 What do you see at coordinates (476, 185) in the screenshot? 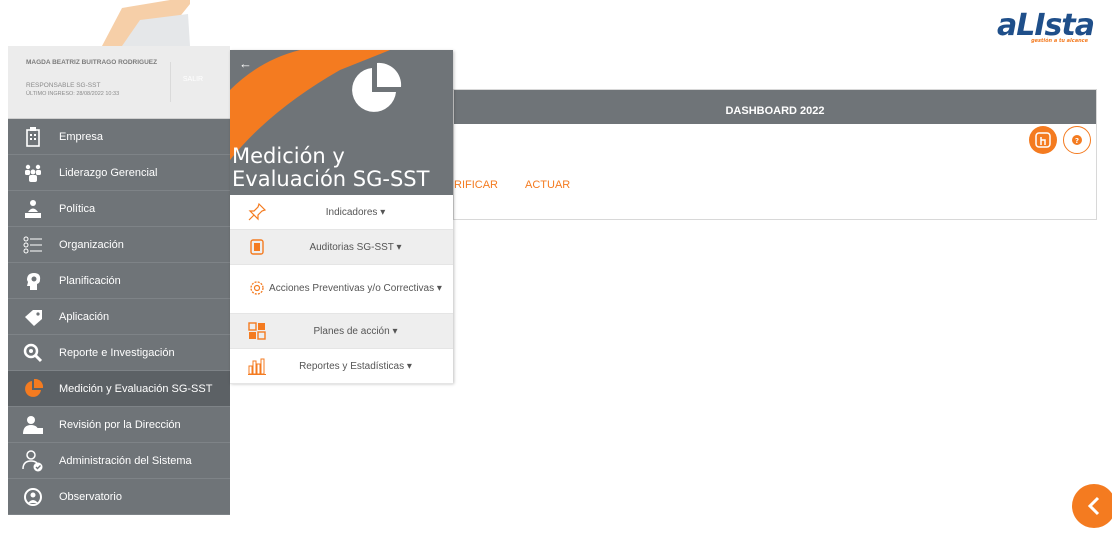
I see `tab-verificar: RIFICAR` at bounding box center [476, 185].